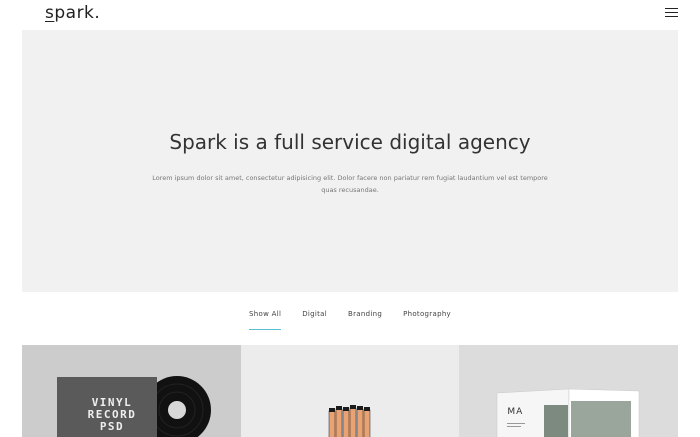 The image size is (700, 437). I want to click on portfolio-item-pencils, so click(350, 391).